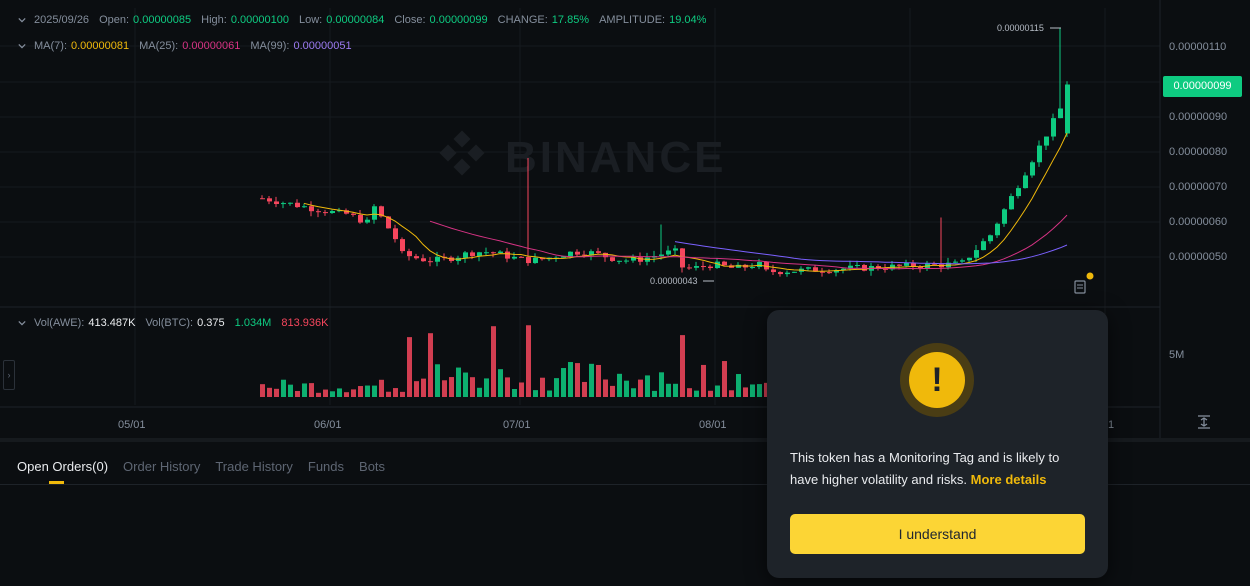  Describe the element at coordinates (410, 20) in the screenshot. I see `close-label: Close:` at that location.